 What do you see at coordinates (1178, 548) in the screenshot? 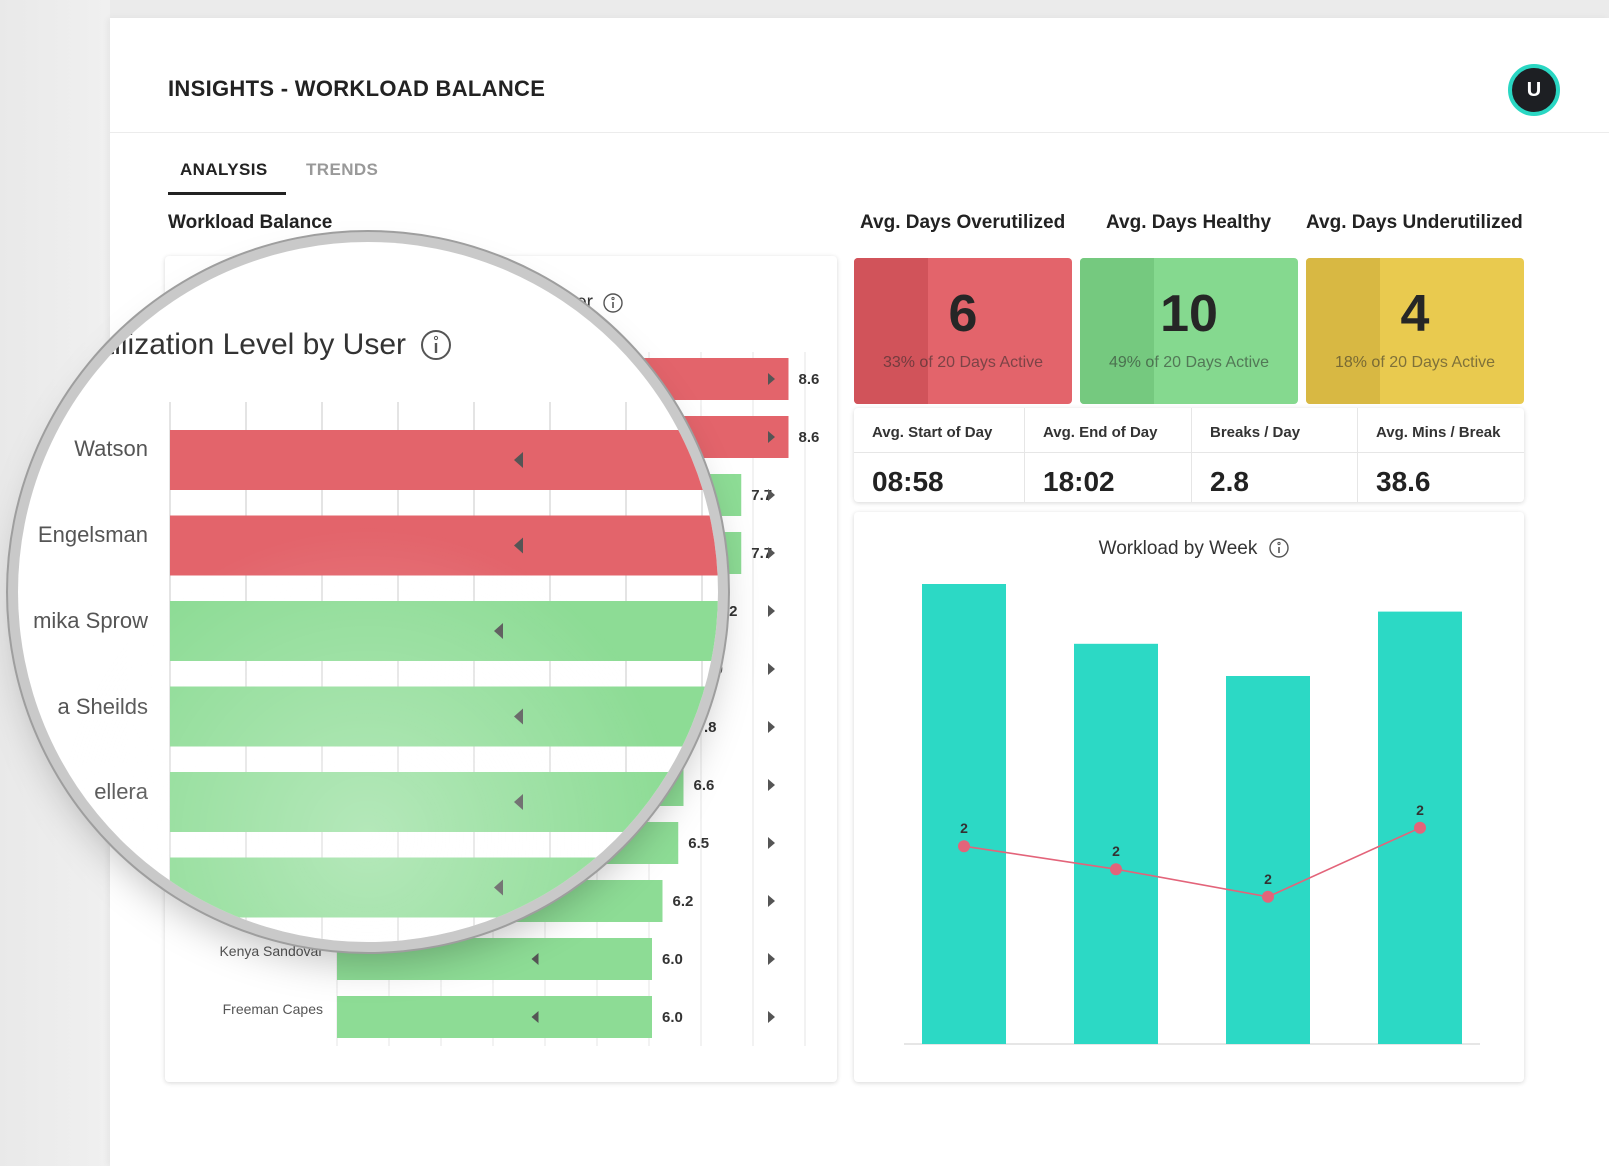
I see `chart-title: Workload by Week` at bounding box center [1178, 548].